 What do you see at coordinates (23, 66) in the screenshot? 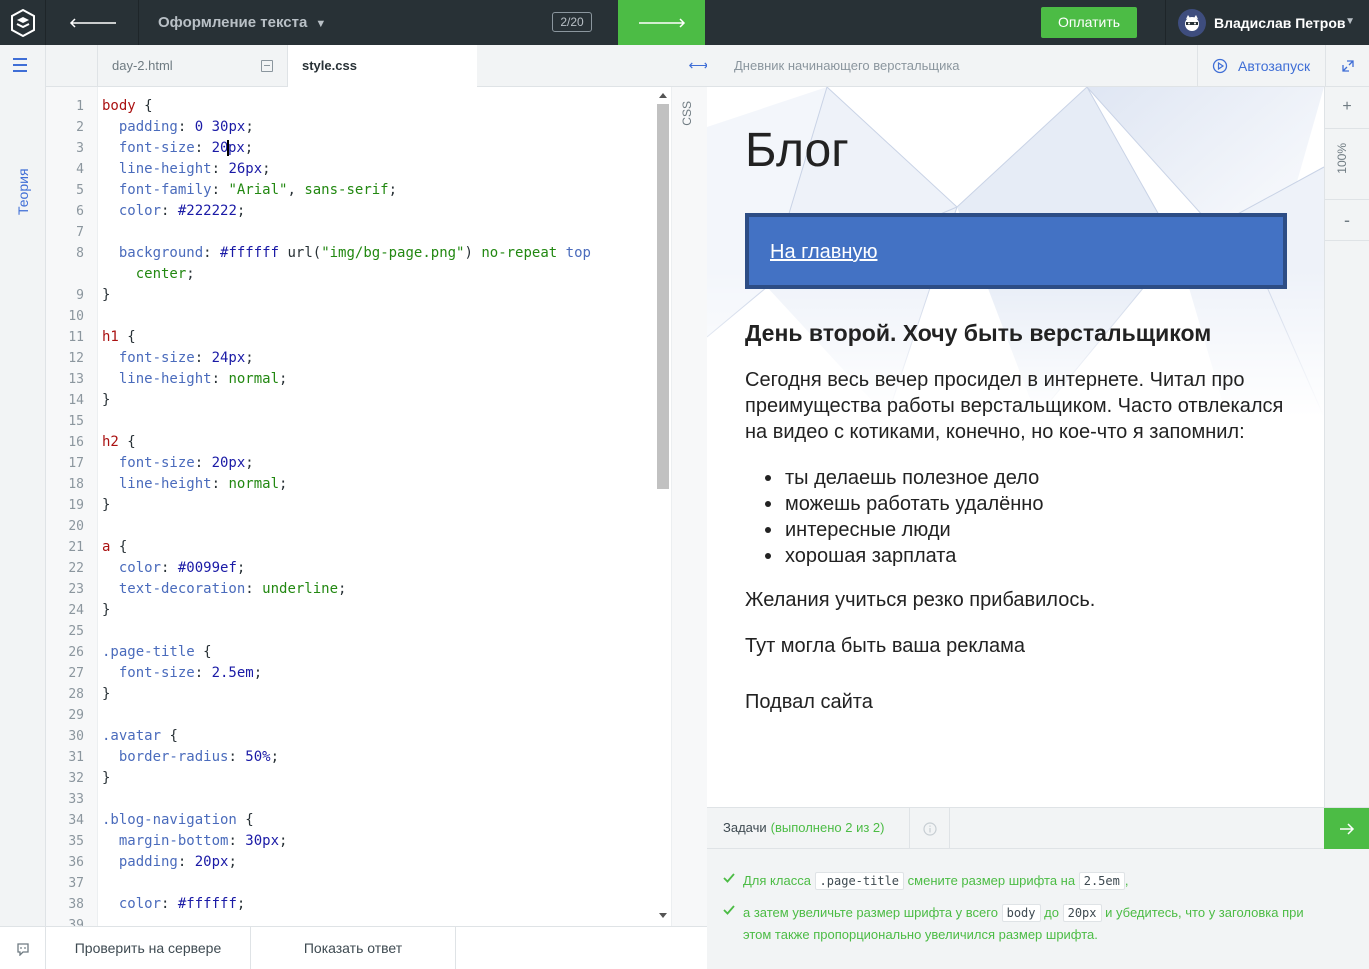
I see `menu-icon` at bounding box center [23, 66].